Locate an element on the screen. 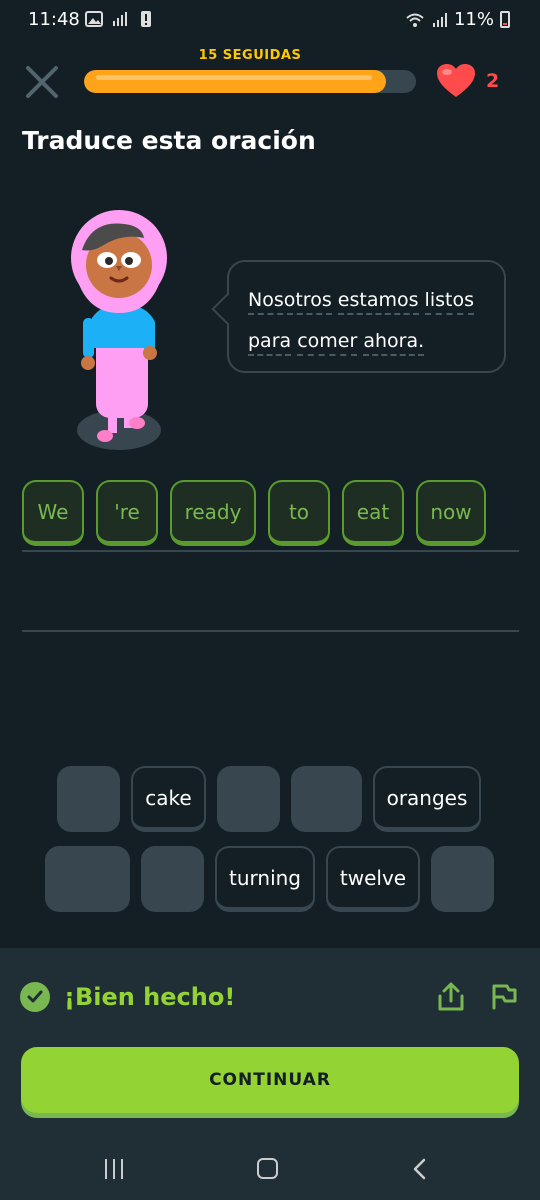  prompt-word: para is located at coordinates (270, 343).